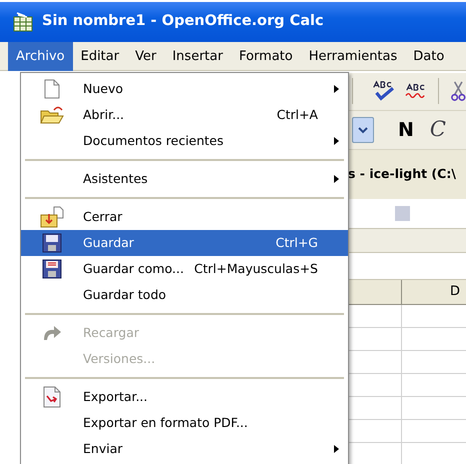 This screenshot has width=466, height=464. I want to click on bold-button: N, so click(406, 130).